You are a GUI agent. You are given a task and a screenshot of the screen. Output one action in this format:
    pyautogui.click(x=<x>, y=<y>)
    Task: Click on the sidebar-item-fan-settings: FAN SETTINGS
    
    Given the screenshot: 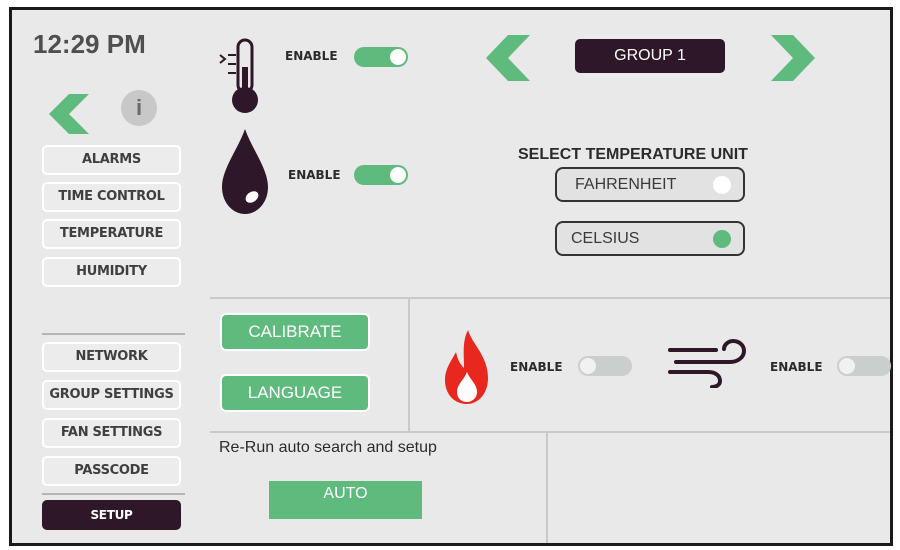 What is the action you would take?
    pyautogui.click(x=111, y=433)
    